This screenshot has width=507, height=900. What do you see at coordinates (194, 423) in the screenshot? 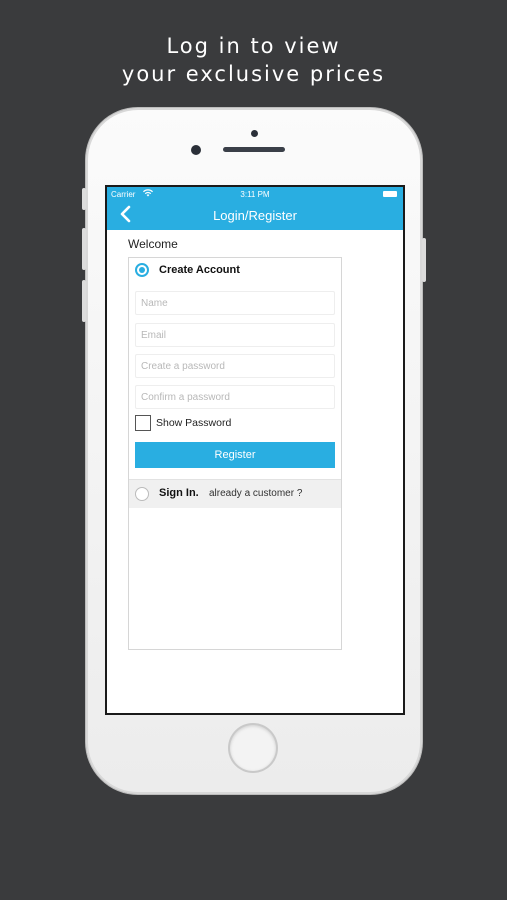
I see `show-password-label: Show Password` at bounding box center [194, 423].